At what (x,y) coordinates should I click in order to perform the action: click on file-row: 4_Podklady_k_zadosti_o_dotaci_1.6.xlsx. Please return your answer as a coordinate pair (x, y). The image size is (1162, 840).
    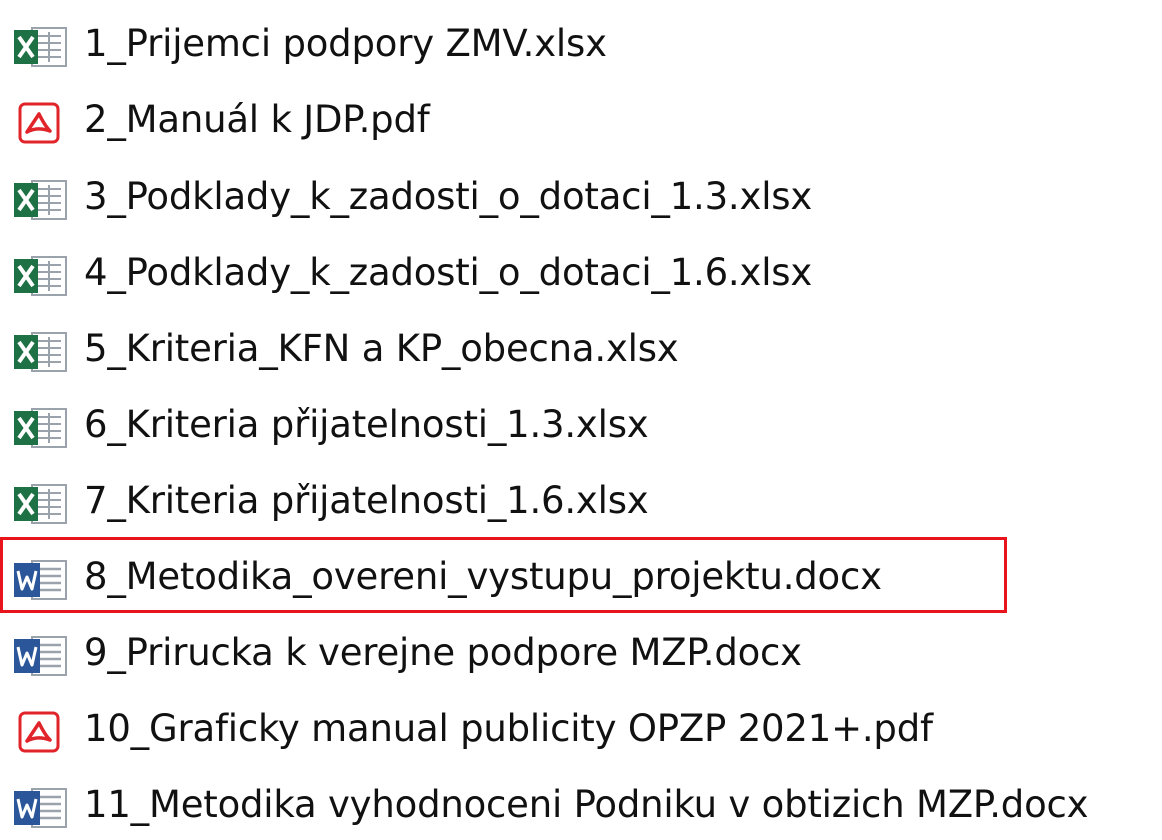
    Looking at the image, I should click on (581, 273).